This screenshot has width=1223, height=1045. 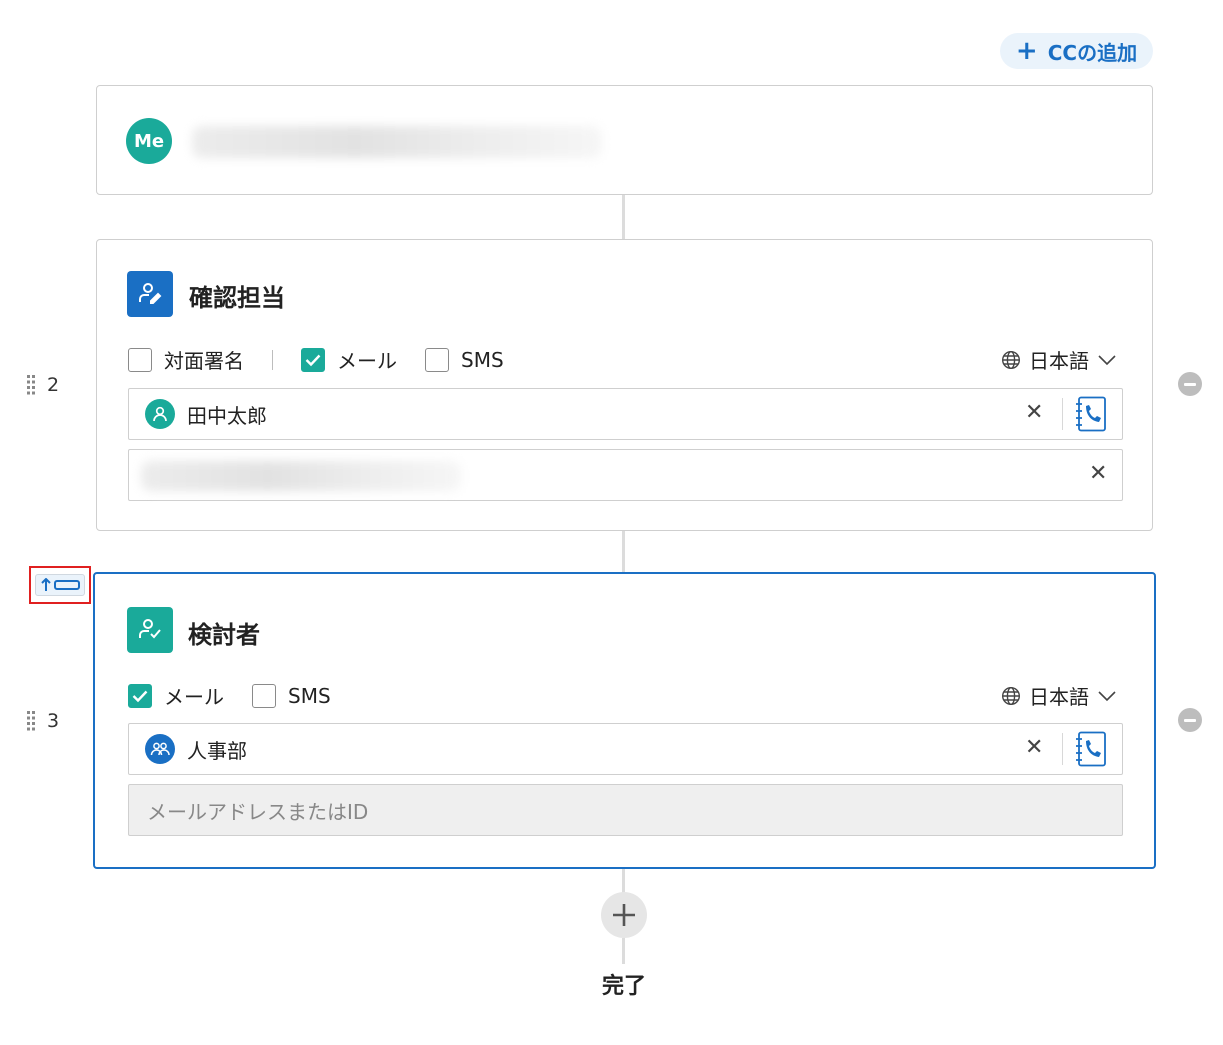 What do you see at coordinates (53, 385) in the screenshot?
I see `order-number: 2` at bounding box center [53, 385].